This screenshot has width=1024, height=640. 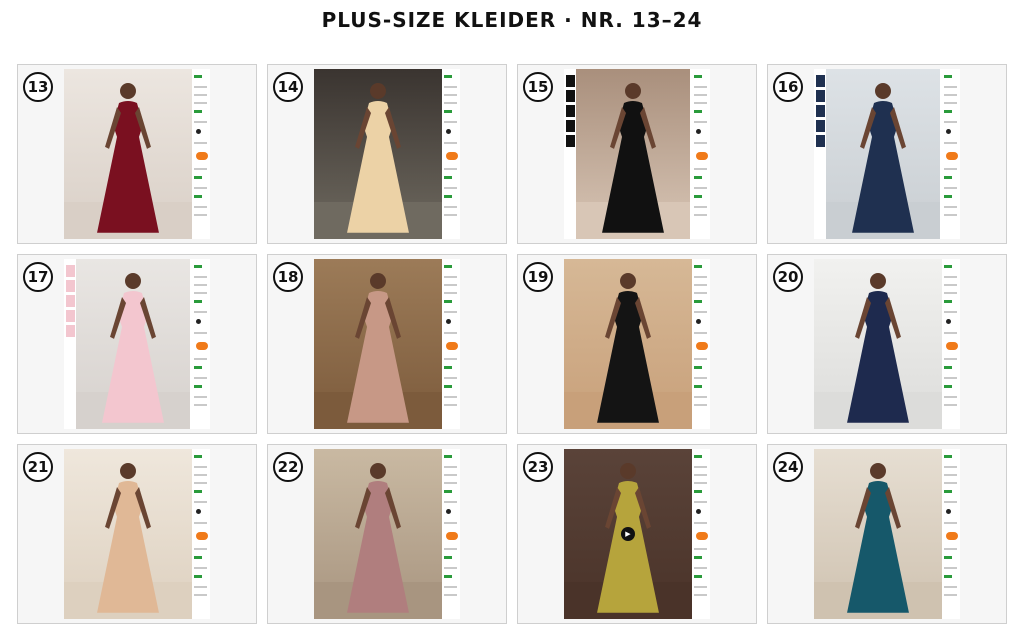 What do you see at coordinates (633, 167) in the screenshot?
I see `dress-shape` at bounding box center [633, 167].